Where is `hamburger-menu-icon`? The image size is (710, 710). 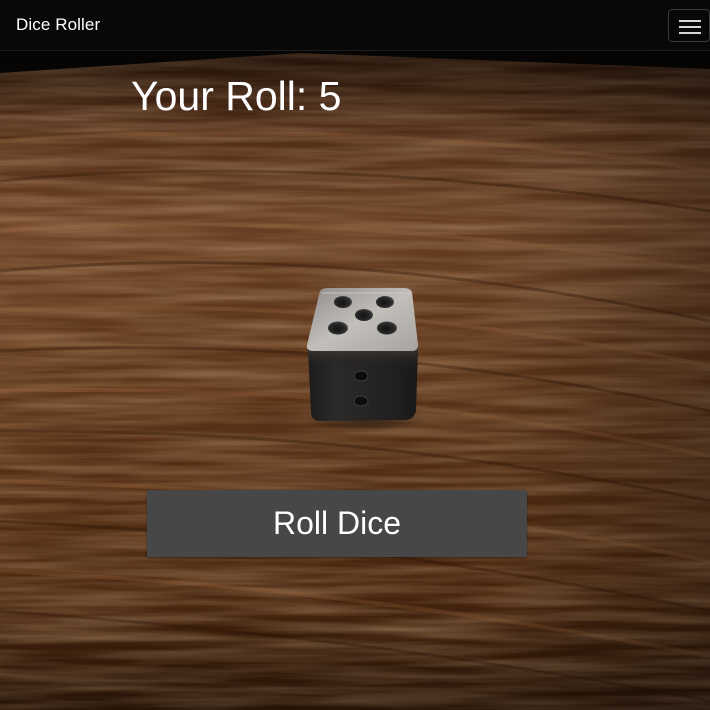
hamburger-menu-icon is located at coordinates (689, 25).